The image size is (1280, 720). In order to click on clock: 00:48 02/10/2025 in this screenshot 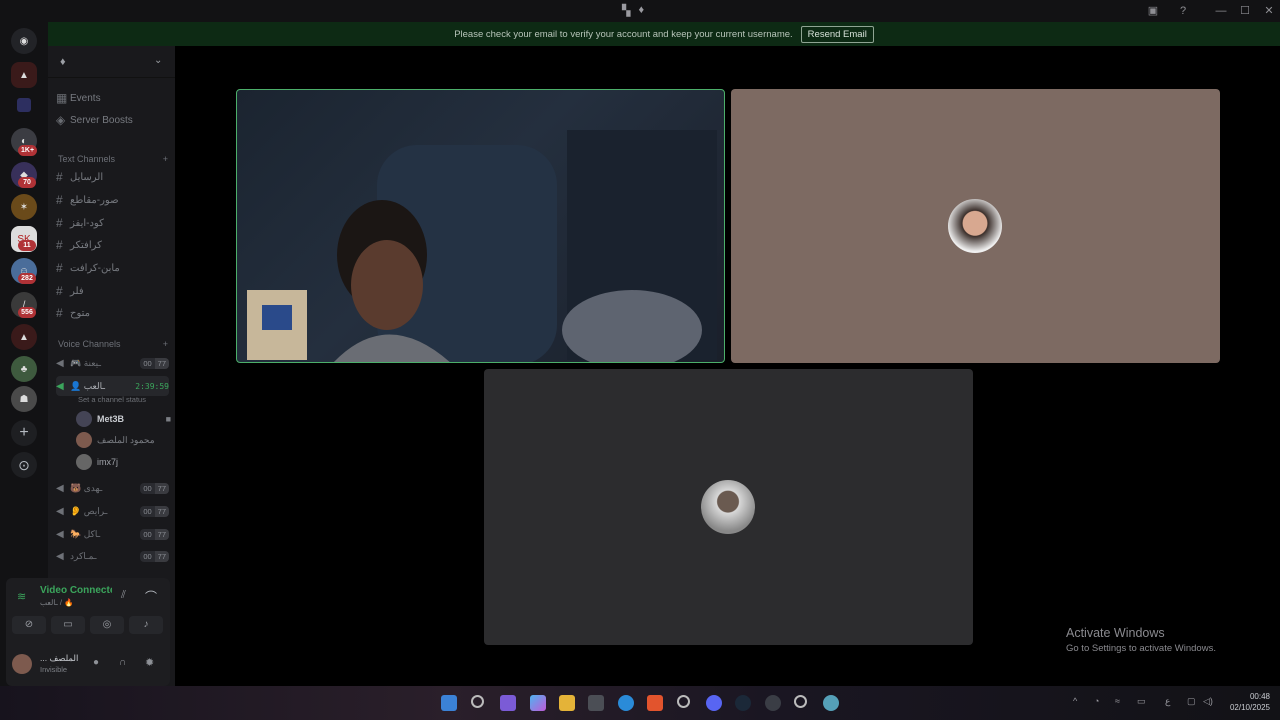, I will do `click(1246, 702)`.